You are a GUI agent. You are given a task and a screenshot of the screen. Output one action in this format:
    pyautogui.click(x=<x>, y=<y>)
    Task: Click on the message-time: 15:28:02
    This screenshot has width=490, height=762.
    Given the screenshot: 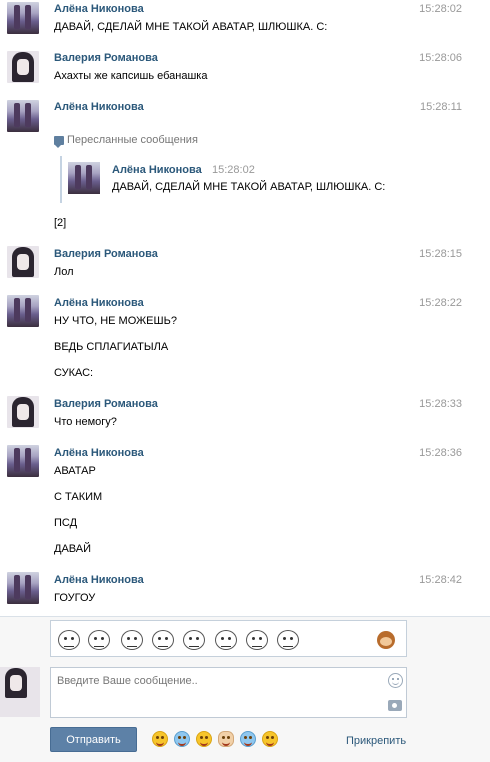 What is the action you would take?
    pyautogui.click(x=440, y=9)
    